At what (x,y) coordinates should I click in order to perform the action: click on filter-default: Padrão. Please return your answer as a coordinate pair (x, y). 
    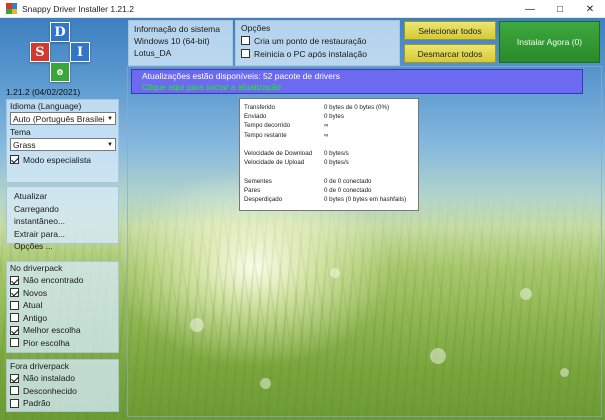
    Looking at the image, I should click on (62, 403).